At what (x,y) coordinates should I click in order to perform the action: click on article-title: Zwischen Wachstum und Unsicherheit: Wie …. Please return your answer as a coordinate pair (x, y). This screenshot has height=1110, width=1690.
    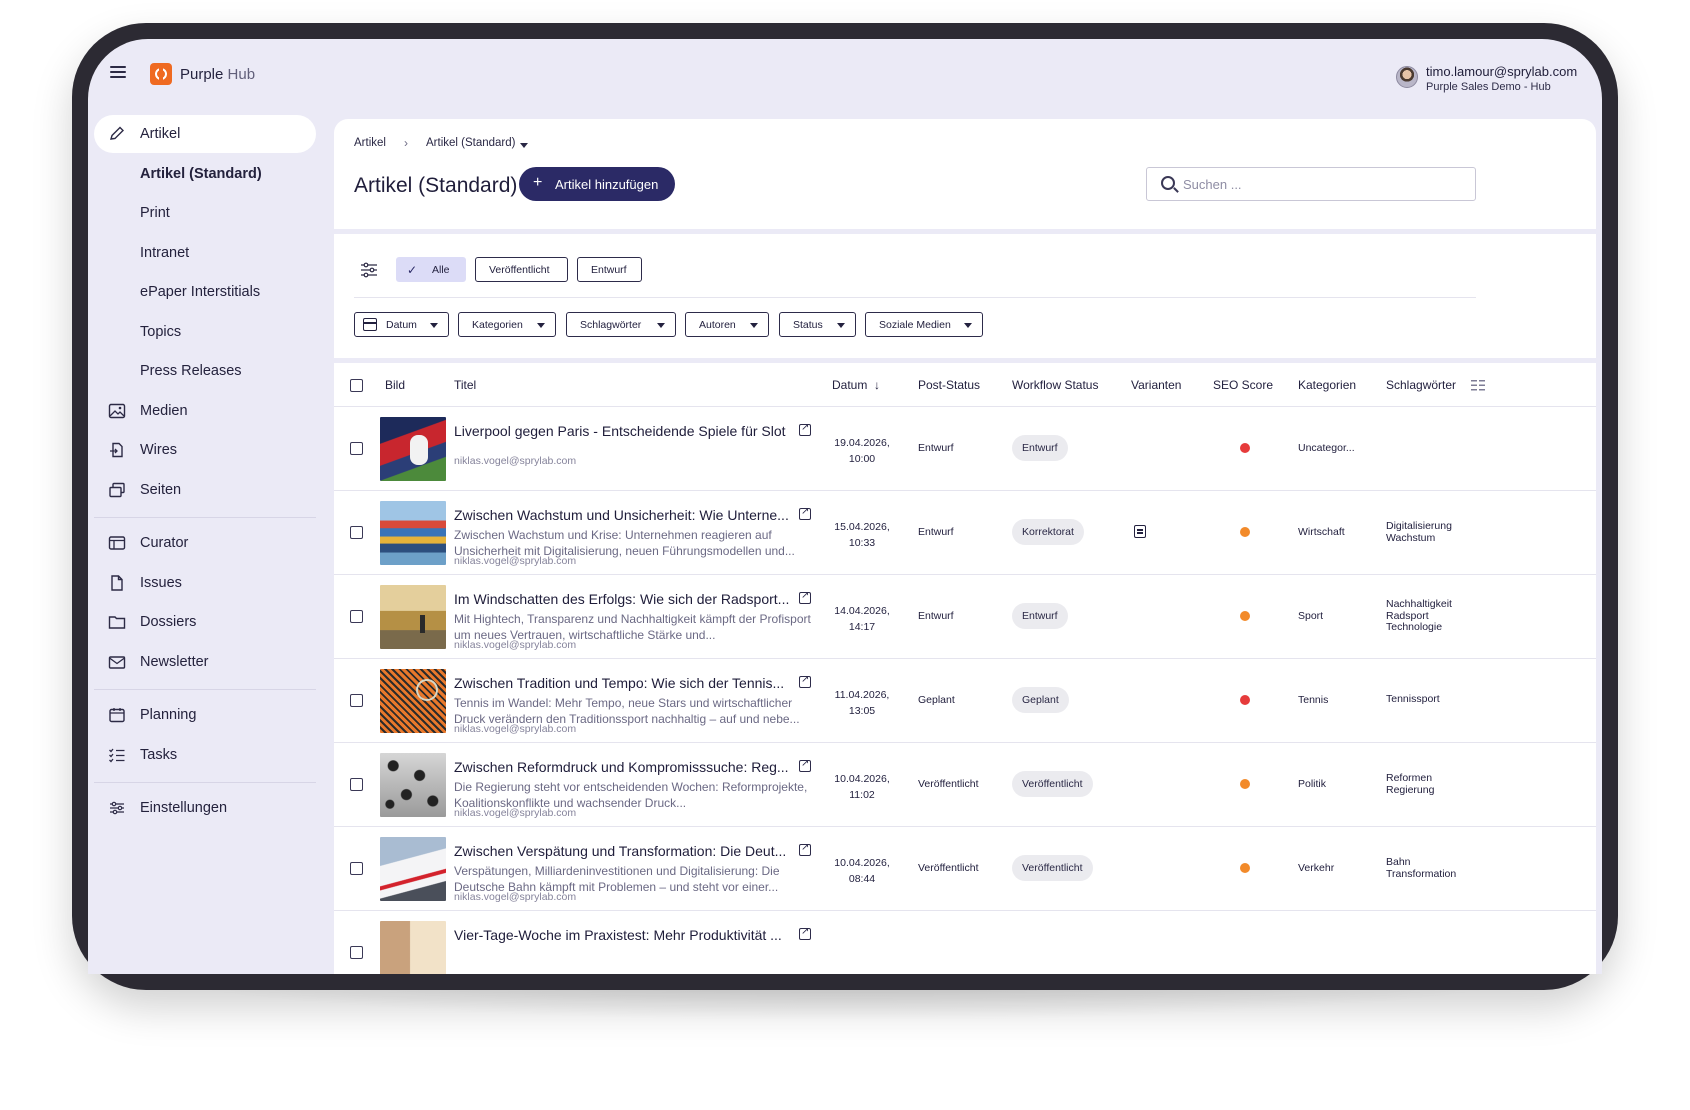
    Looking at the image, I should click on (624, 515).